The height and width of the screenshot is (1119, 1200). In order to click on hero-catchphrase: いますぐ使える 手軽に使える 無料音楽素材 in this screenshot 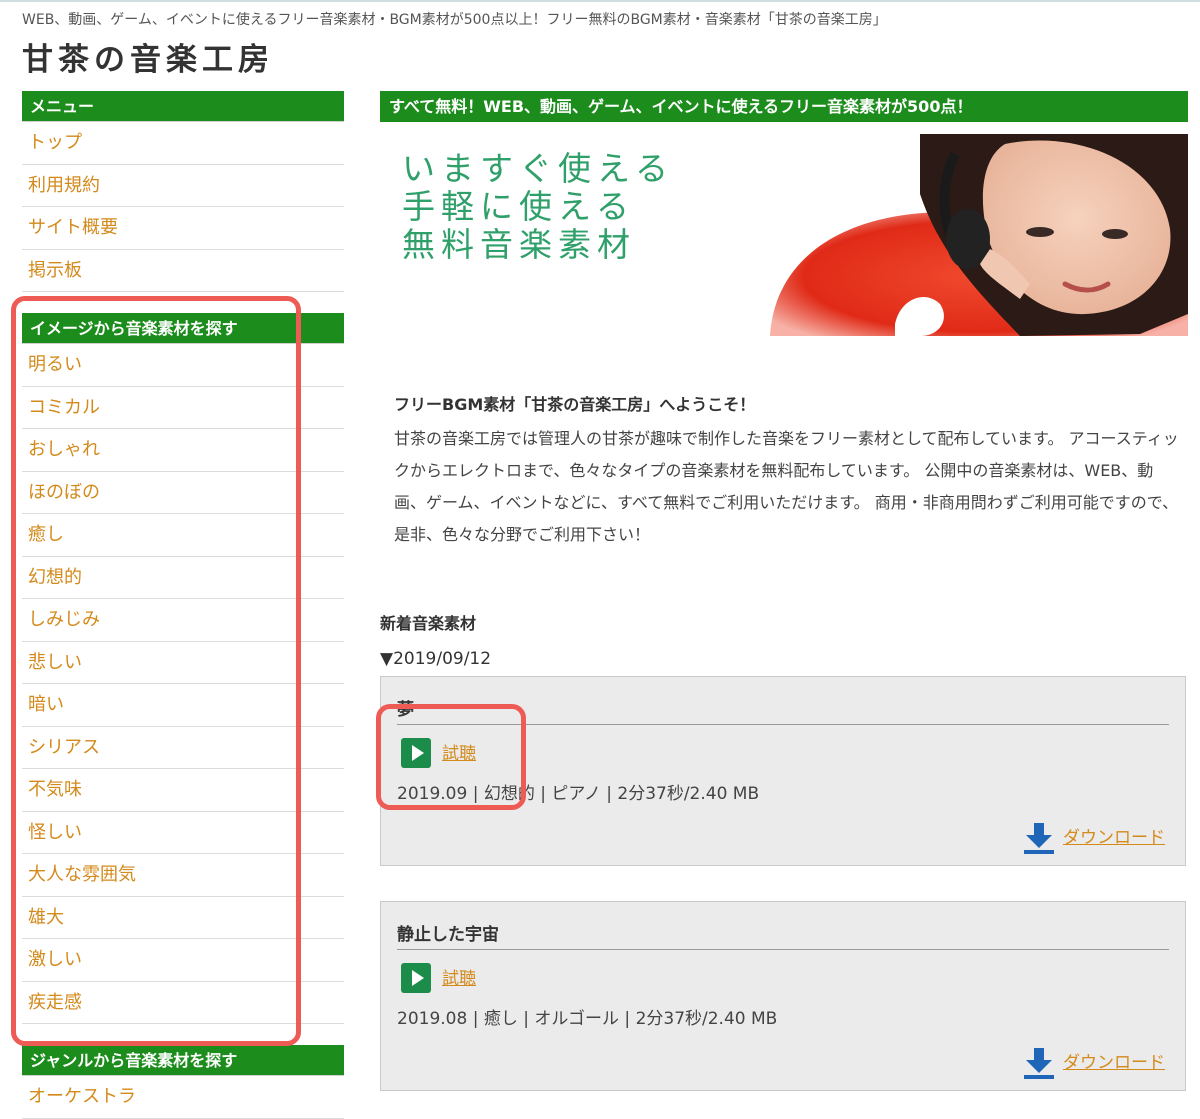, I will do `click(538, 207)`.